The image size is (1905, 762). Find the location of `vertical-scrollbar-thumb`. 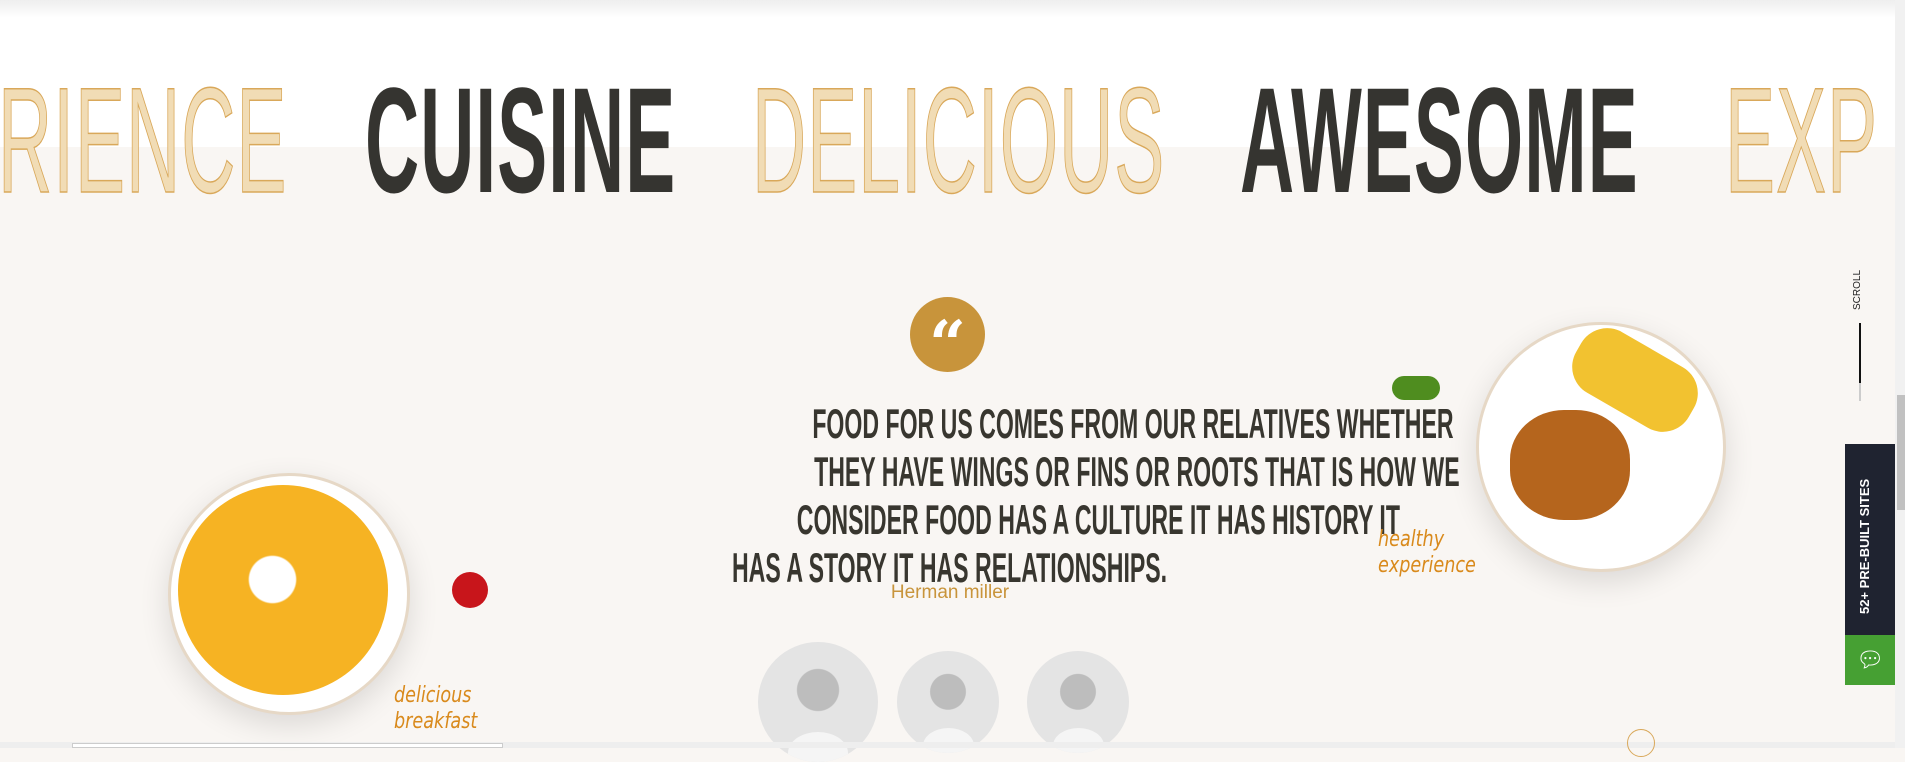

vertical-scrollbar-thumb is located at coordinates (1901, 452).